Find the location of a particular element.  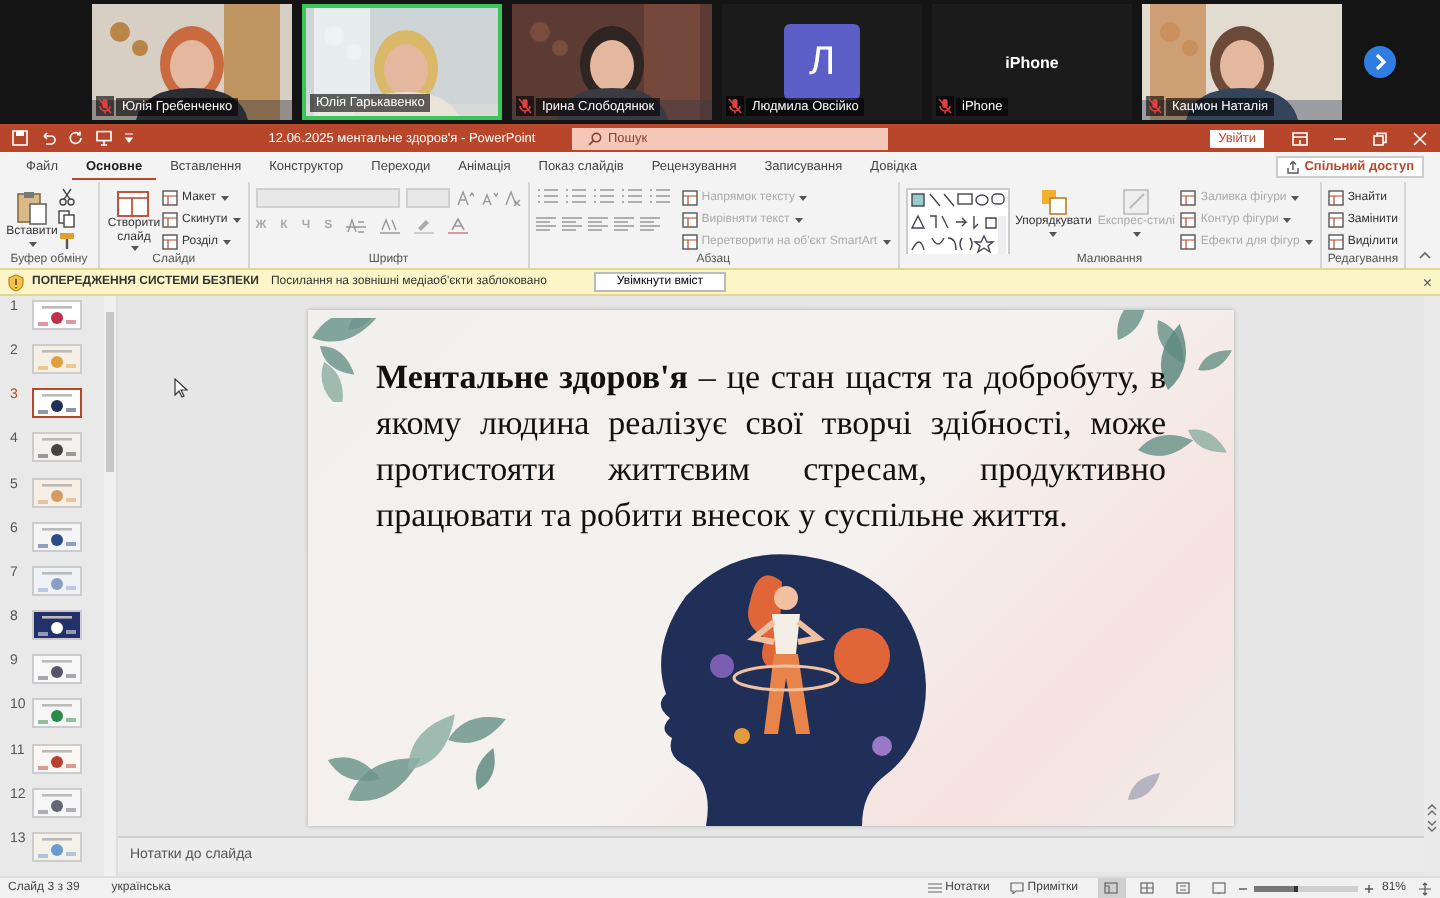

align-left-icon is located at coordinates (545, 224).